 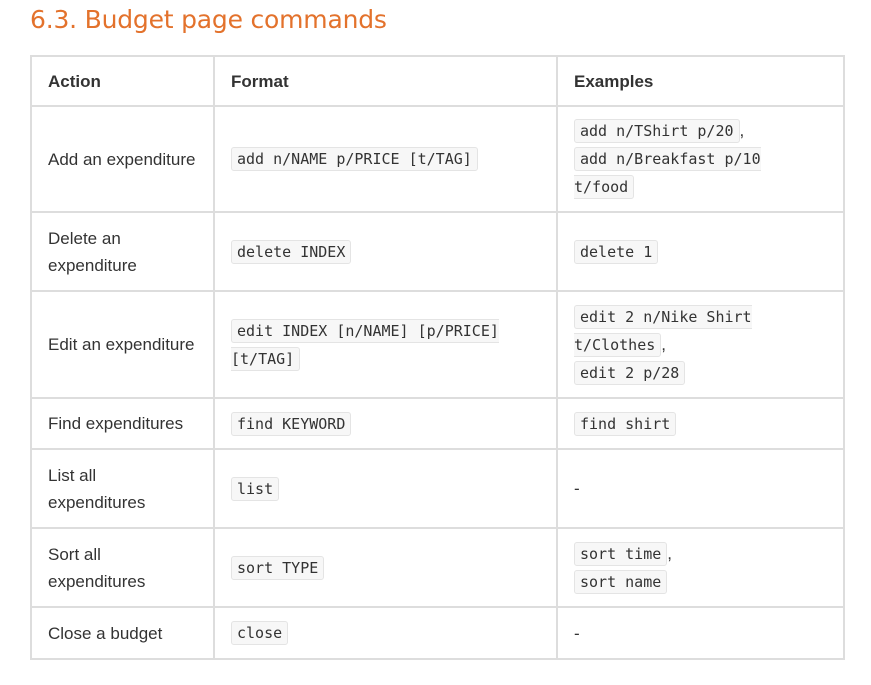 What do you see at coordinates (385, 251) in the screenshot?
I see `format-cell: delete INDEX` at bounding box center [385, 251].